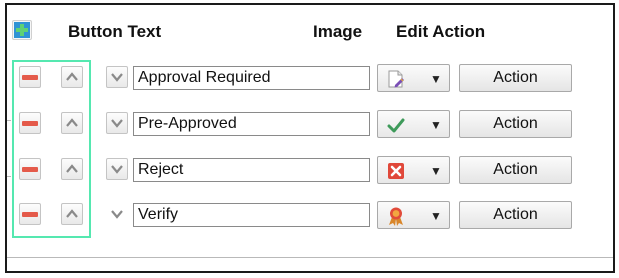 The height and width of the screenshot is (278, 619). I want to click on button-text-input: Approval Required, so click(251, 78).